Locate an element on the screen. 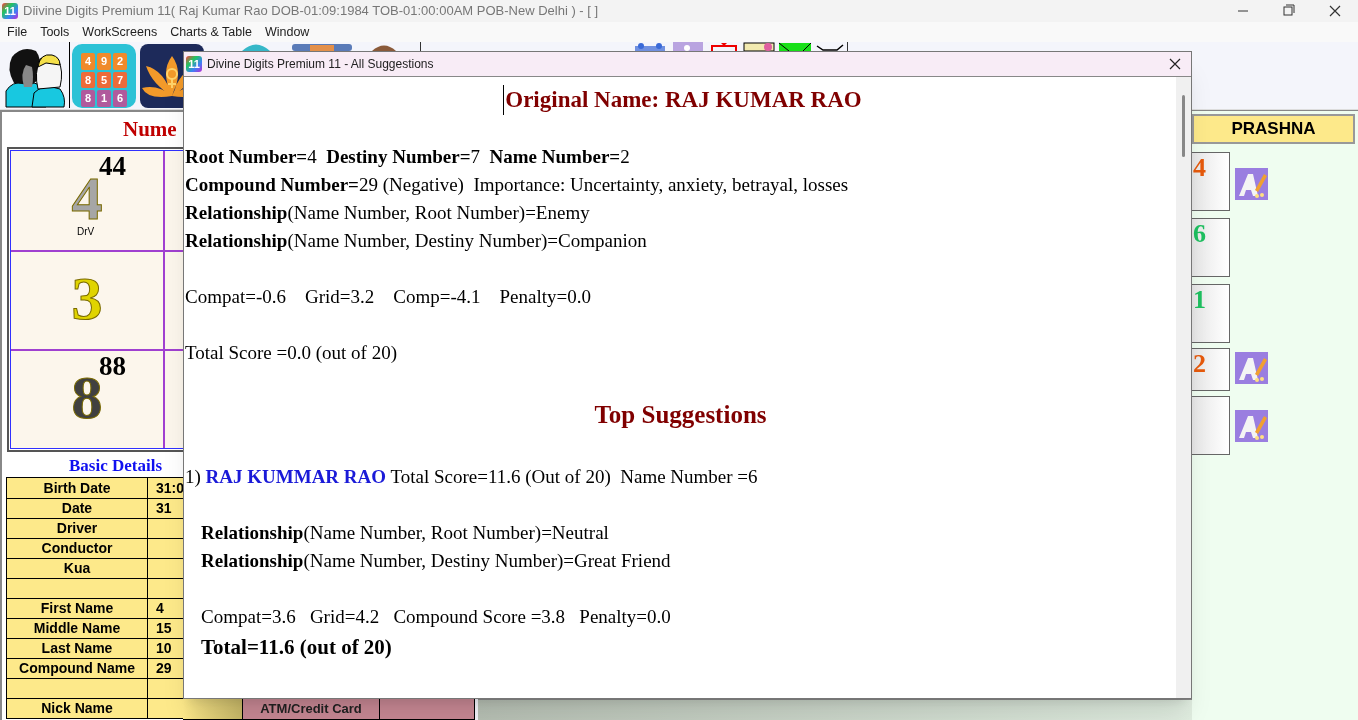 The width and height of the screenshot is (1358, 720). grid-label: DrV is located at coordinates (86, 232).